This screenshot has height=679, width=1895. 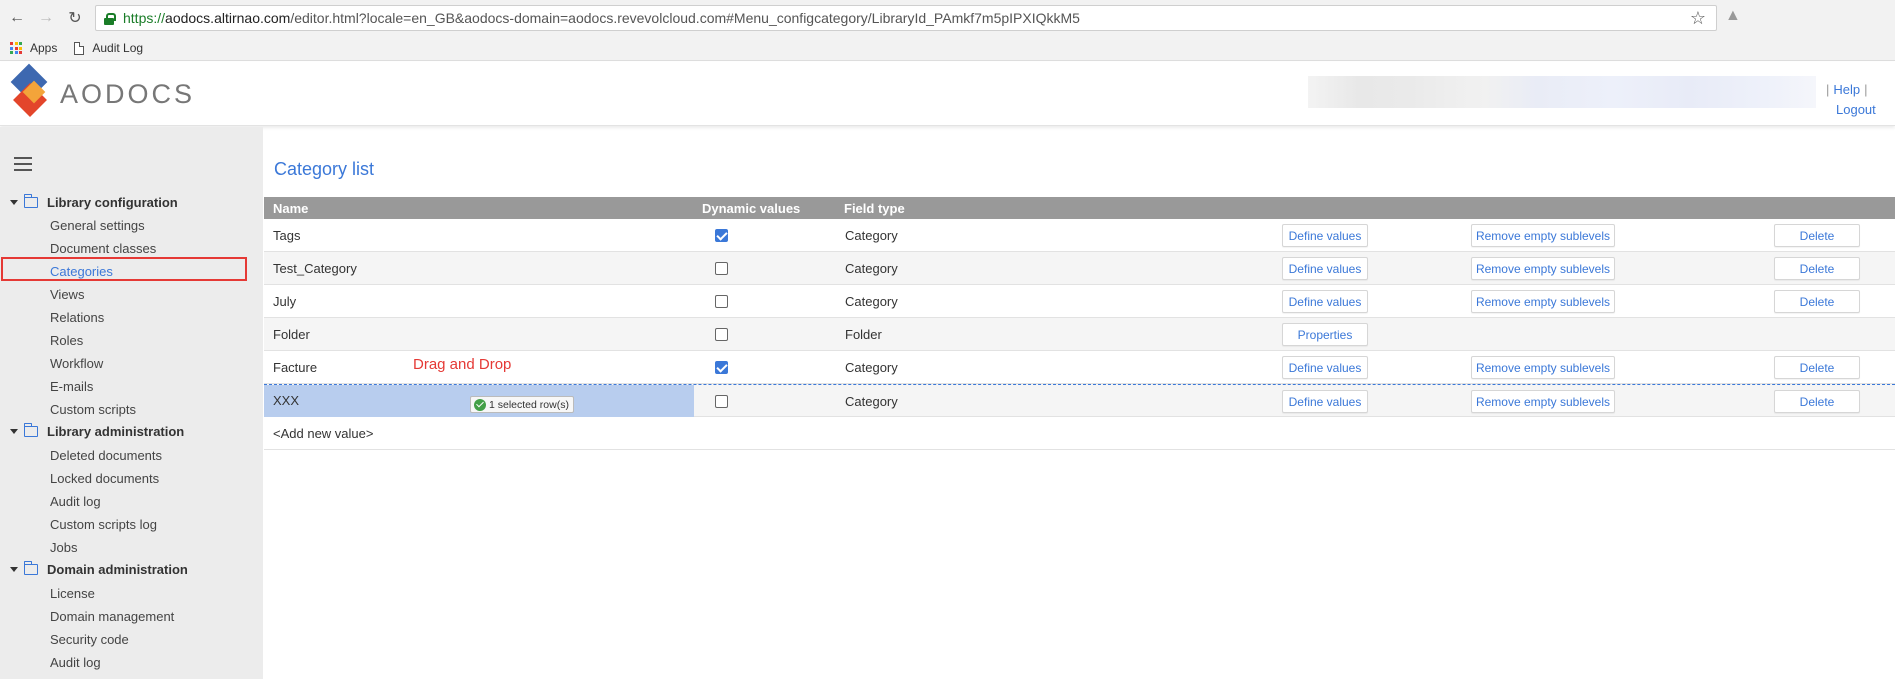 What do you see at coordinates (522, 404) in the screenshot?
I see `drag-selection-badge: 1 selected row(s)` at bounding box center [522, 404].